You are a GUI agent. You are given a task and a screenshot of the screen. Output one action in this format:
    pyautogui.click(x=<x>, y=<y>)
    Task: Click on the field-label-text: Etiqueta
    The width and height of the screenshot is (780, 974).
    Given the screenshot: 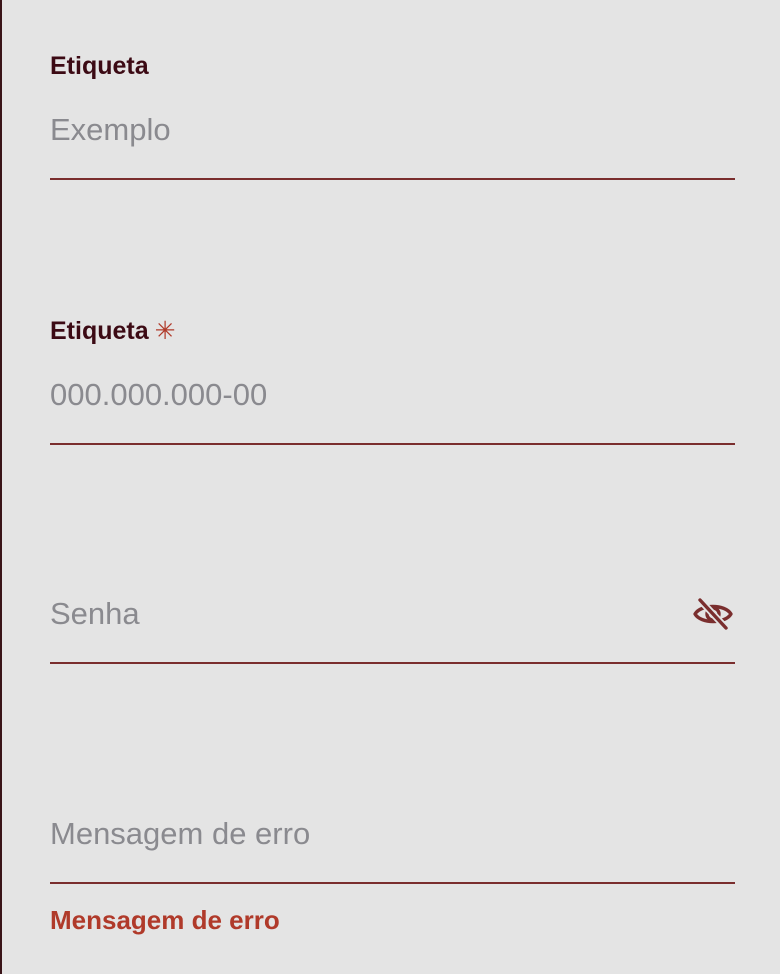 What is the action you would take?
    pyautogui.click(x=99, y=331)
    